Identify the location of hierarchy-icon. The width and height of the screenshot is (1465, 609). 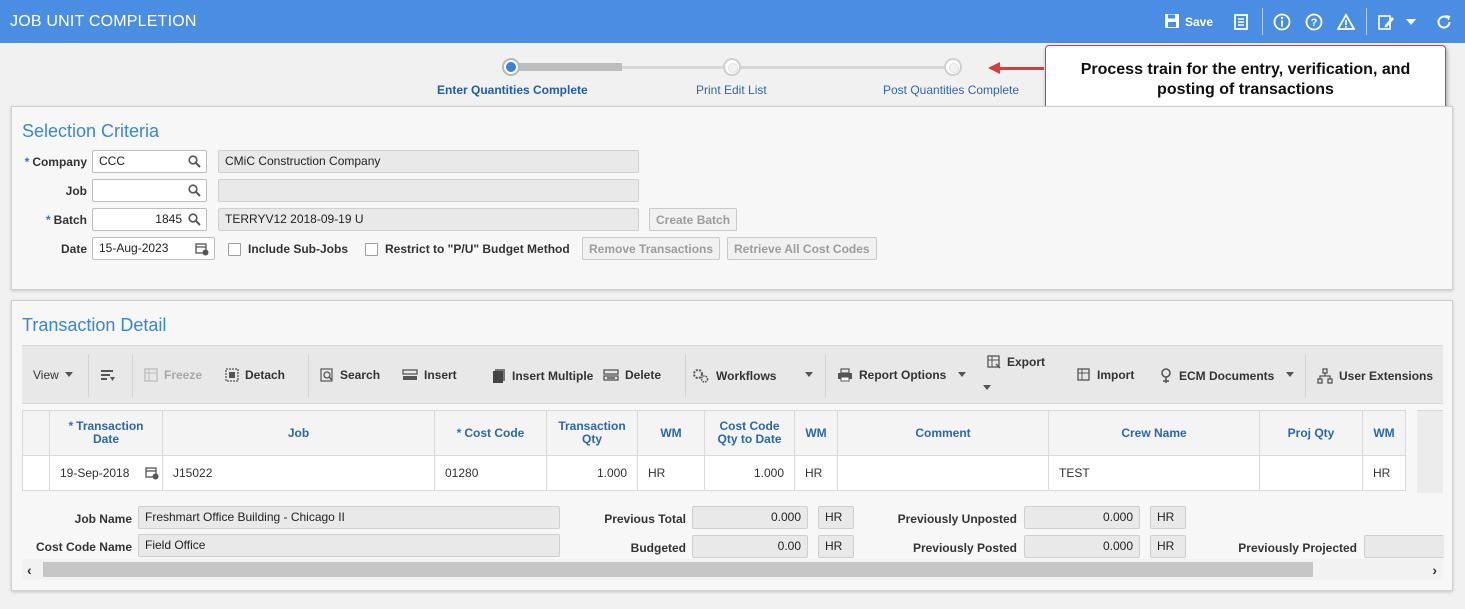
(1325, 376).